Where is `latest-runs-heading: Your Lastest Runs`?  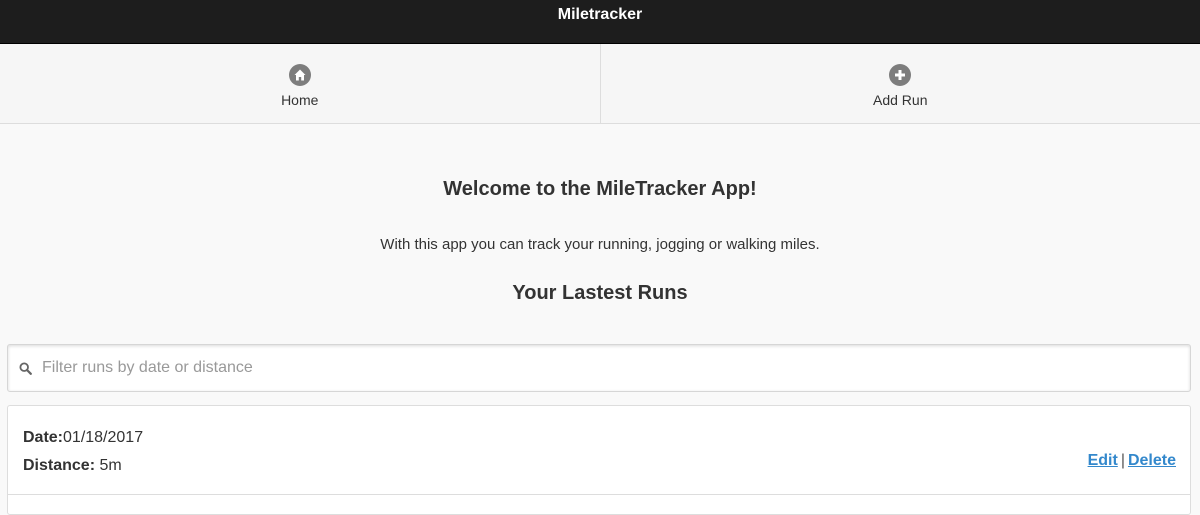 latest-runs-heading: Your Lastest Runs is located at coordinates (600, 279).